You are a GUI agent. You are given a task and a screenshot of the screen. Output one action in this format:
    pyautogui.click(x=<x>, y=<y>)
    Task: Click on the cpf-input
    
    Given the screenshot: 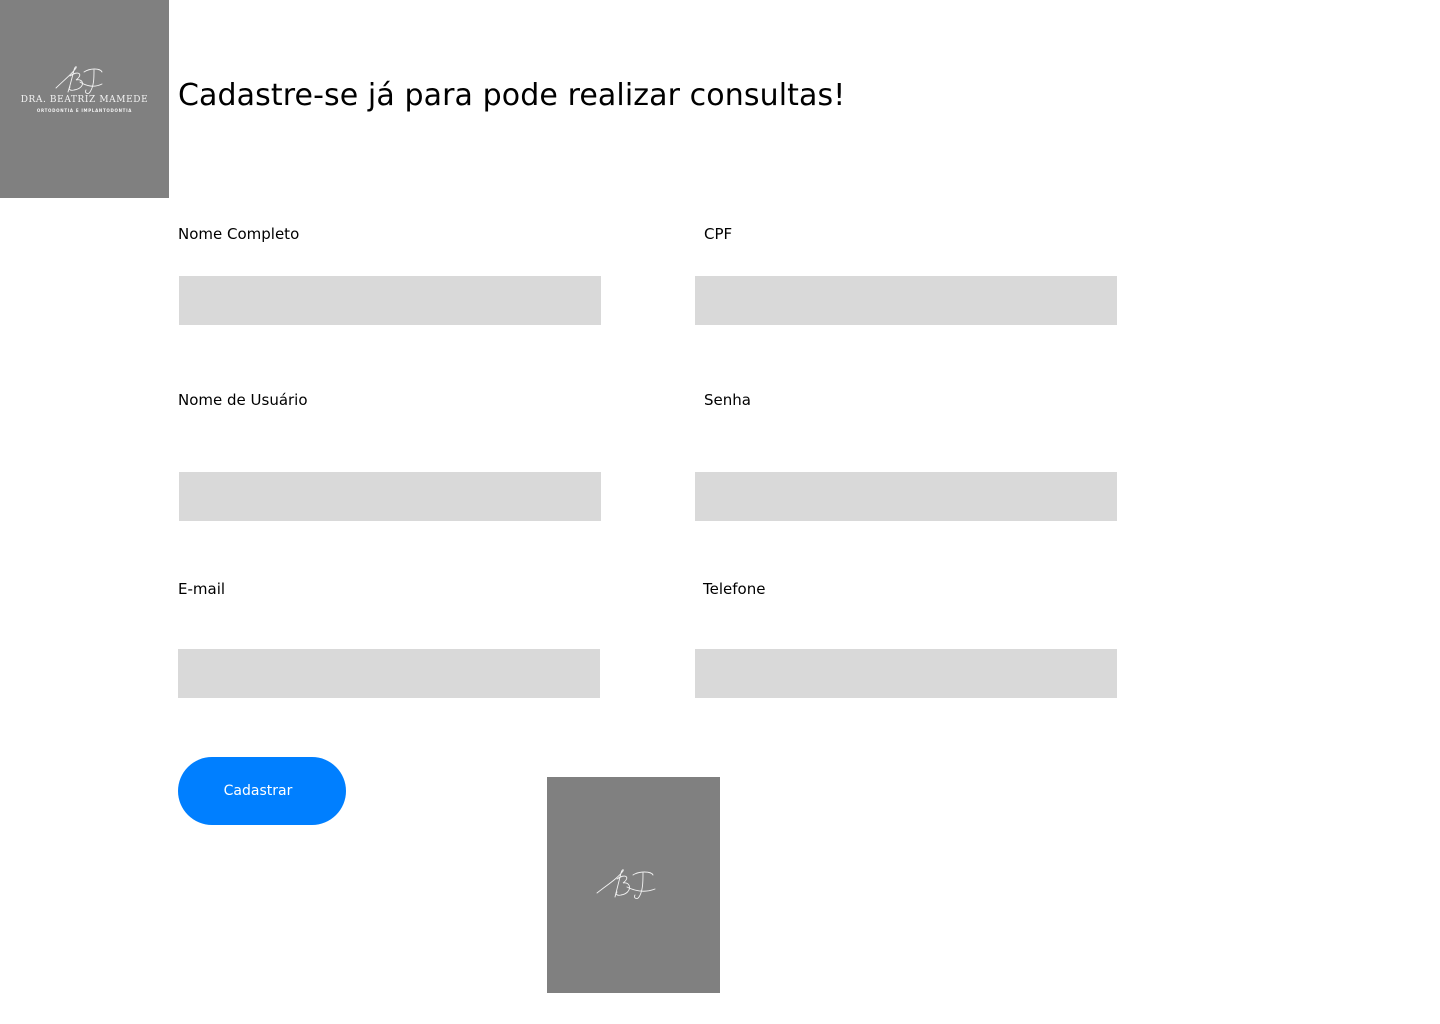 What is the action you would take?
    pyautogui.click(x=906, y=300)
    